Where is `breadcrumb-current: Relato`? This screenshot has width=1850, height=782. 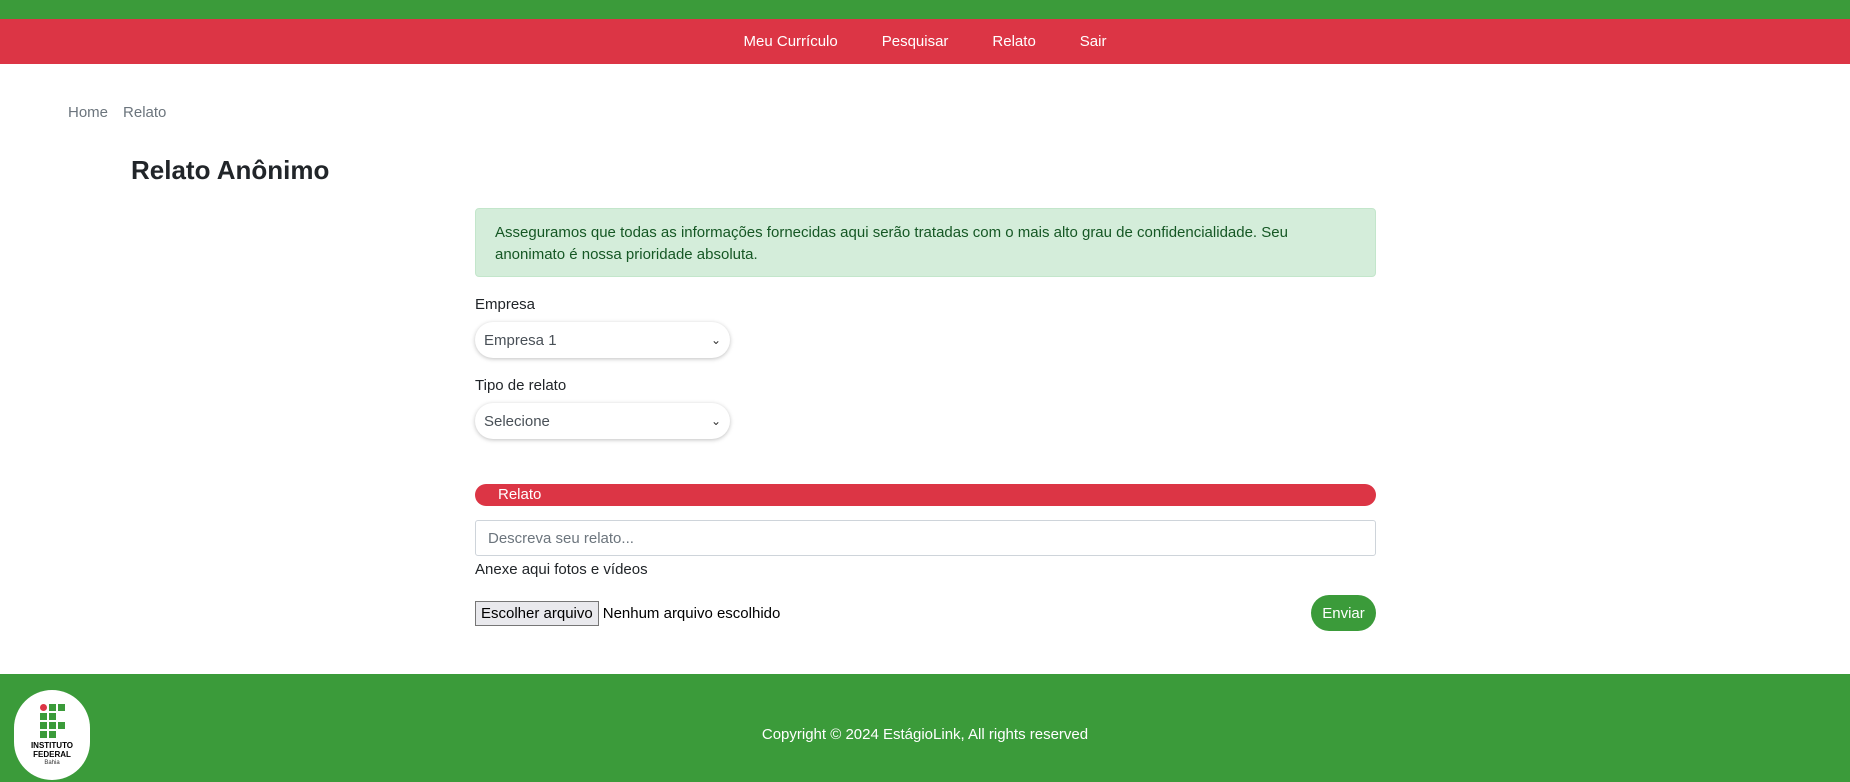
breadcrumb-current: Relato is located at coordinates (144, 112).